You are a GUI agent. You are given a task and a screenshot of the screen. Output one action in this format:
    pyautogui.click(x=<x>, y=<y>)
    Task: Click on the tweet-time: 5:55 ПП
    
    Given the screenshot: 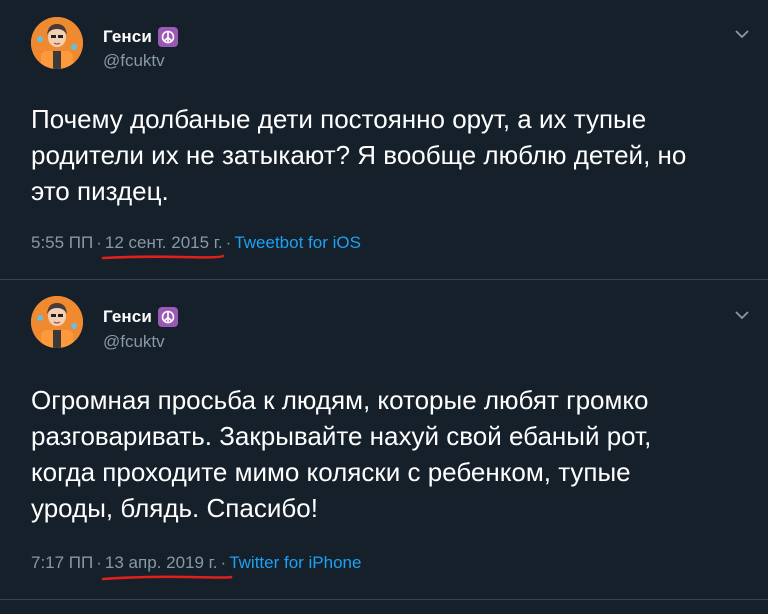 What is the action you would take?
    pyautogui.click(x=62, y=242)
    